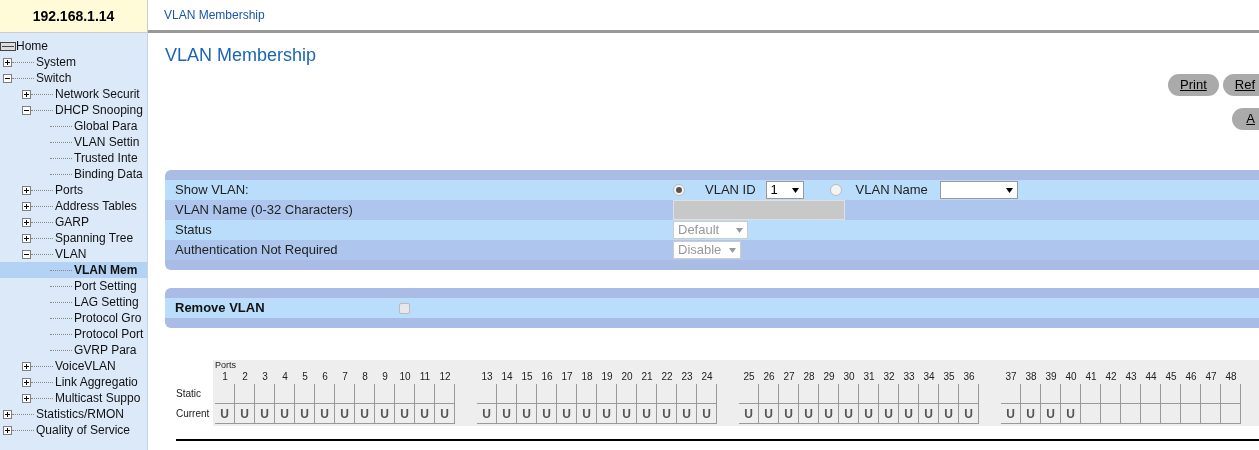 Image resolution: width=1259 pixels, height=450 pixels. I want to click on tree-item: System, so click(56, 62).